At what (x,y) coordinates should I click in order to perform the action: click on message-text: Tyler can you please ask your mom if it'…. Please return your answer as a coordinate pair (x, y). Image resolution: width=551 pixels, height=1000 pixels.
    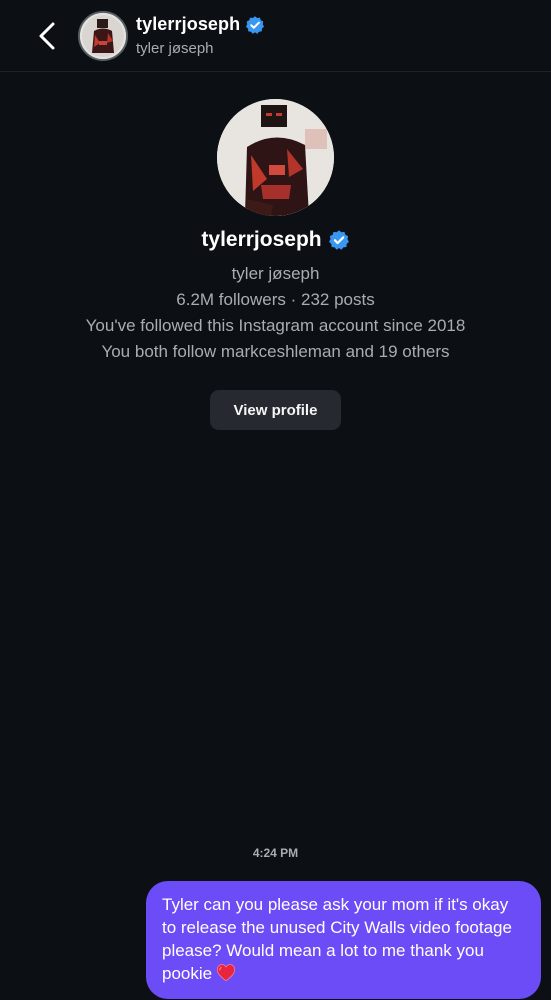
    Looking at the image, I should click on (337, 939).